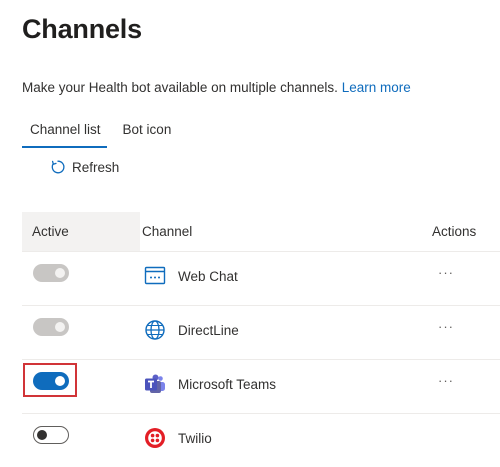  What do you see at coordinates (376, 87) in the screenshot?
I see `learn-more-link: Learn more` at bounding box center [376, 87].